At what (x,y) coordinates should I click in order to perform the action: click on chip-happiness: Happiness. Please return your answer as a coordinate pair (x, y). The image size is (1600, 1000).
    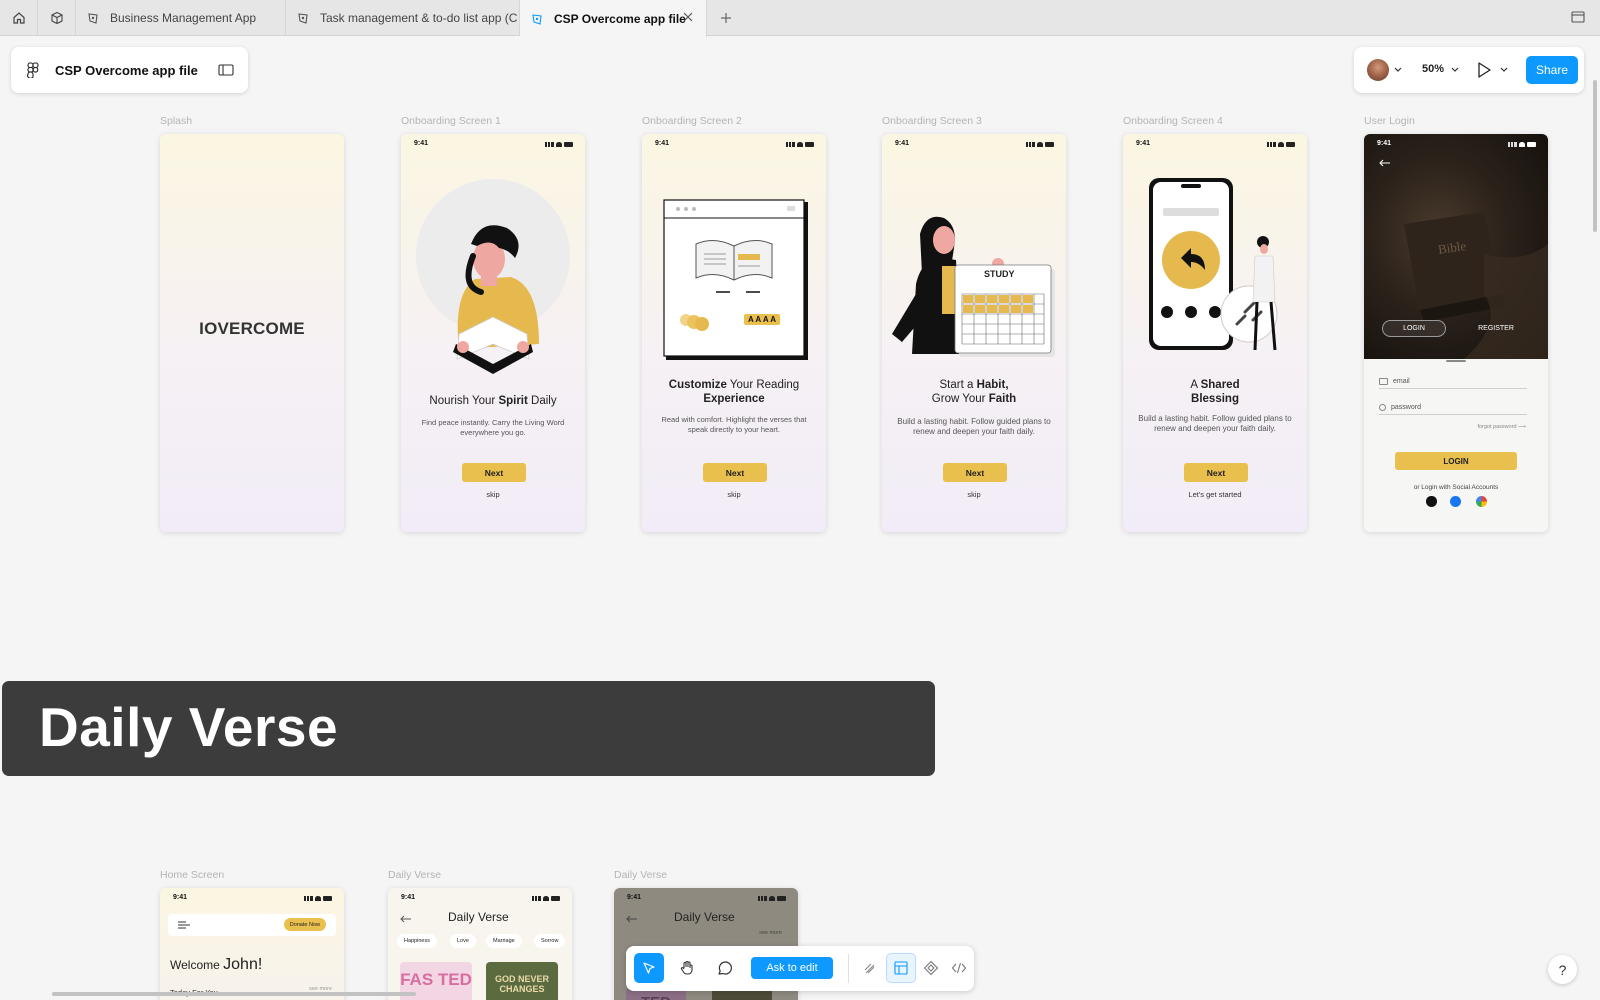
    Looking at the image, I should click on (417, 941).